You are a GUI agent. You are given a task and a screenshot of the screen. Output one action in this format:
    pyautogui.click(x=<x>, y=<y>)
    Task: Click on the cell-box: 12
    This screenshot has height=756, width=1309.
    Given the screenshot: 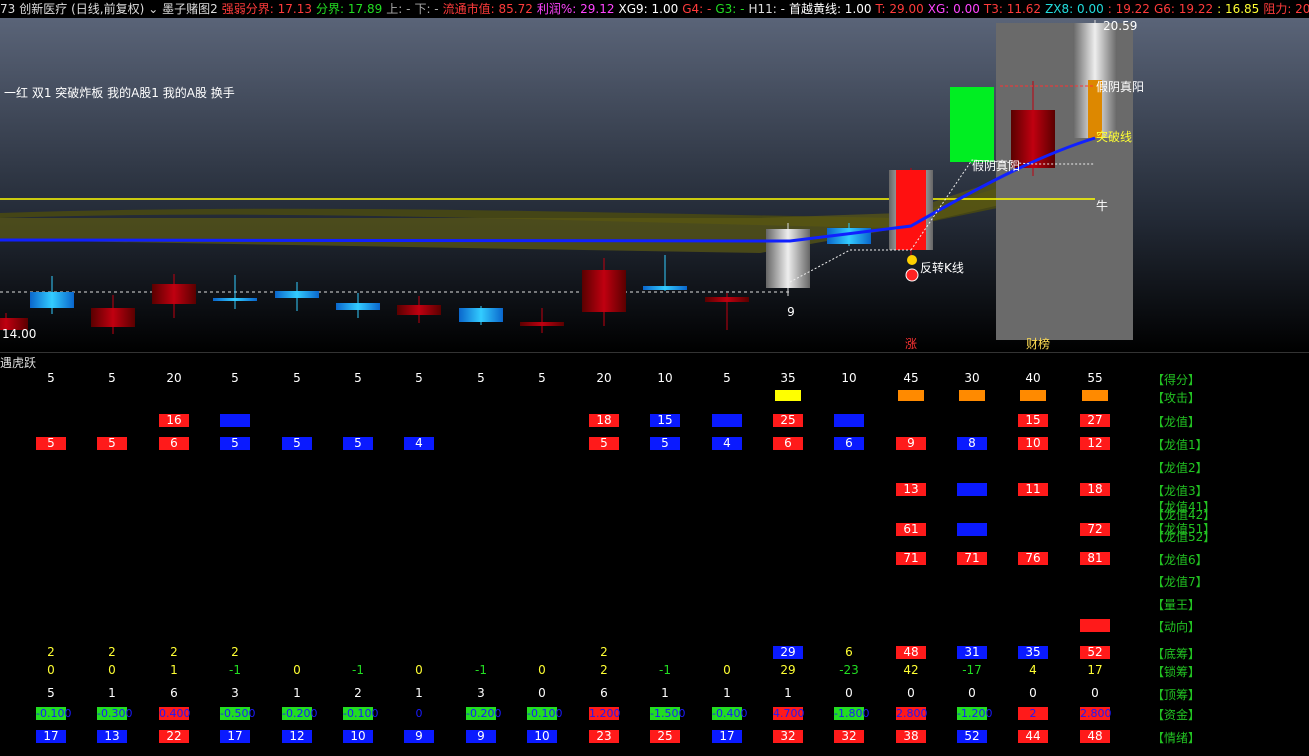 What is the action you would take?
    pyautogui.click(x=297, y=736)
    